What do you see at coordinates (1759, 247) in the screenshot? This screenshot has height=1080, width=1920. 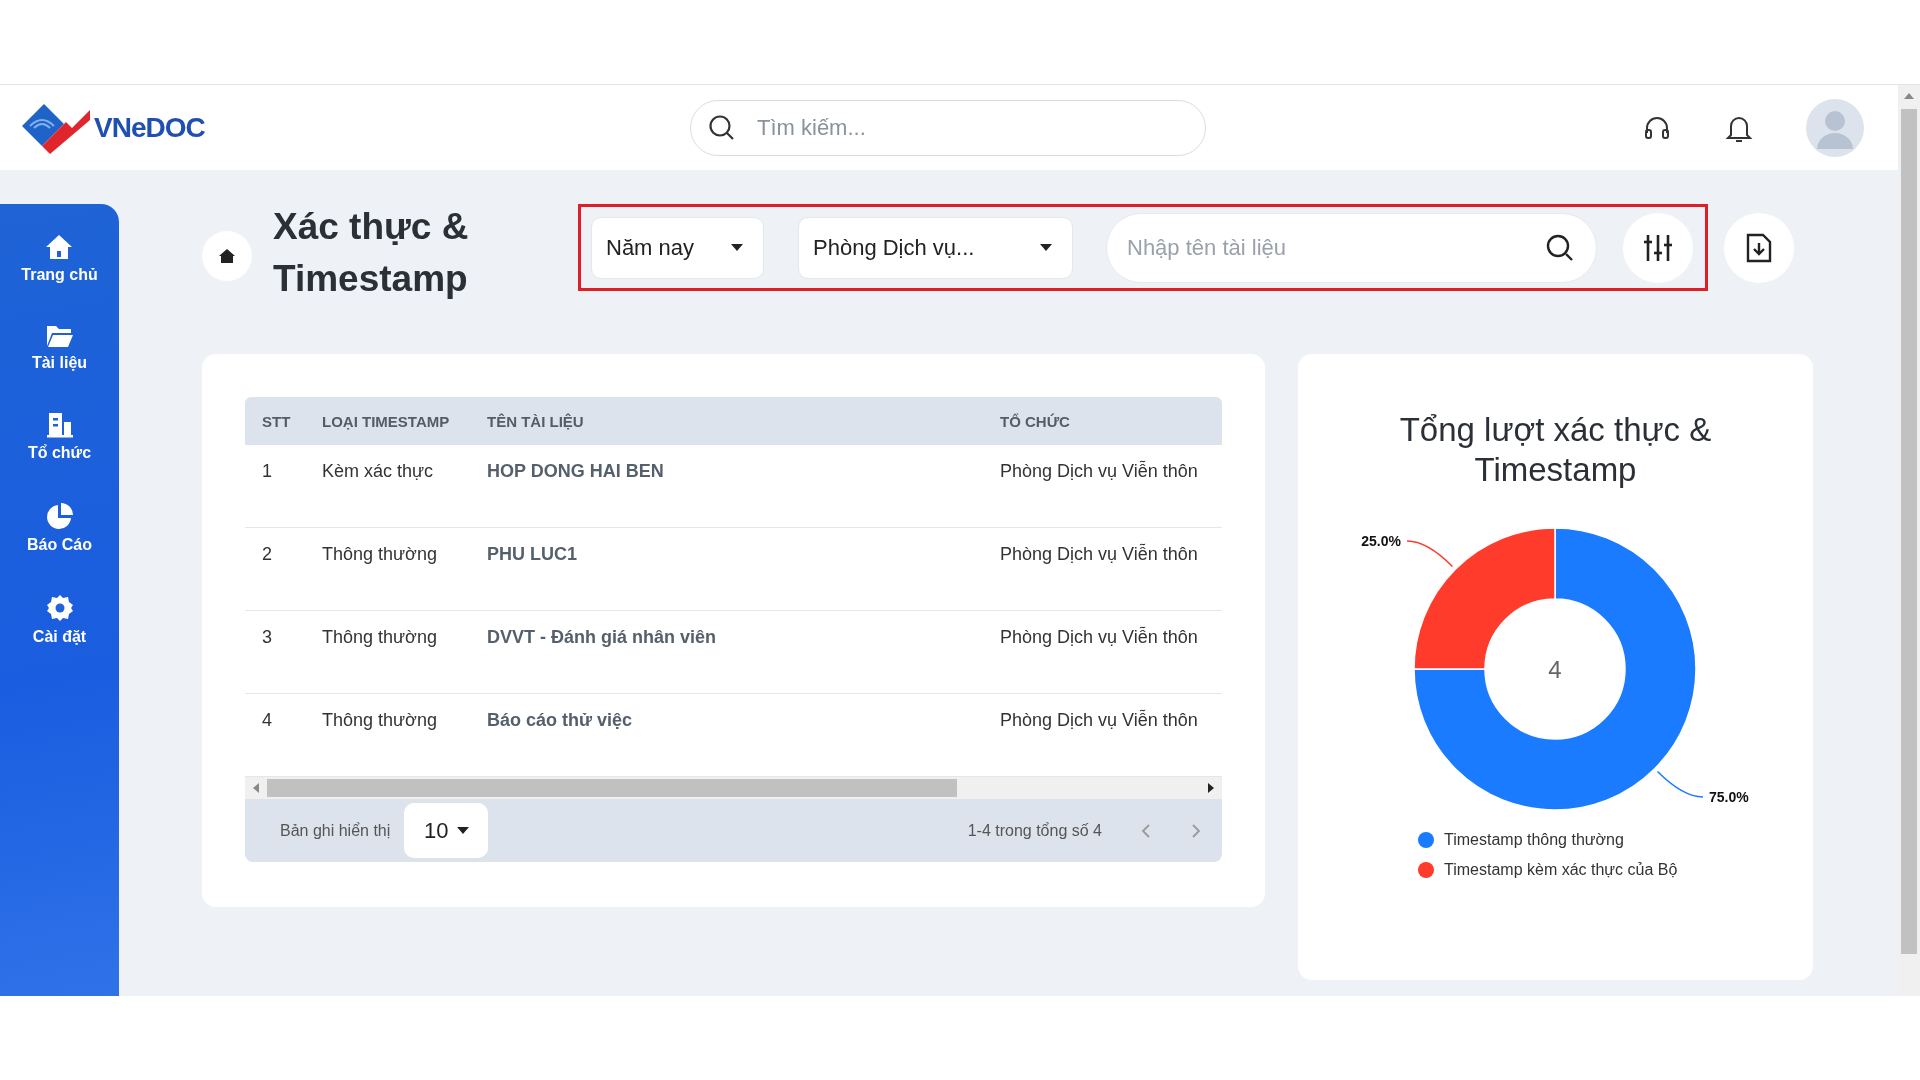 I see `file-download-icon` at bounding box center [1759, 247].